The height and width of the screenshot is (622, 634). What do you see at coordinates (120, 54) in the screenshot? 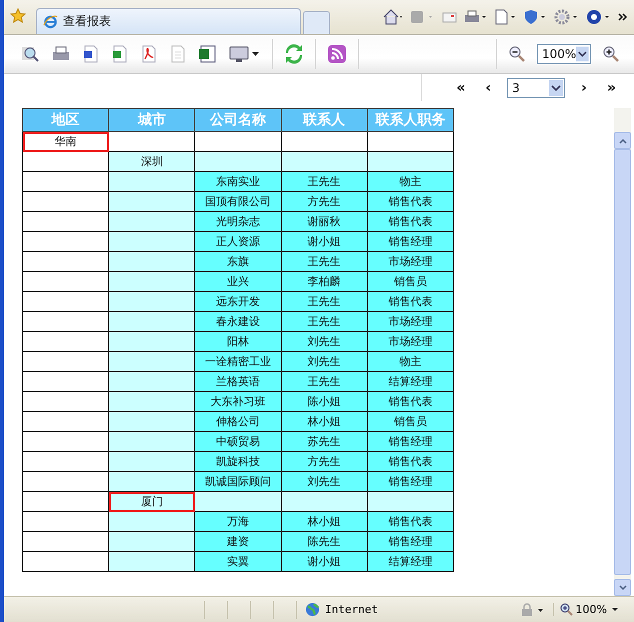
I see `excel-document-icon` at bounding box center [120, 54].